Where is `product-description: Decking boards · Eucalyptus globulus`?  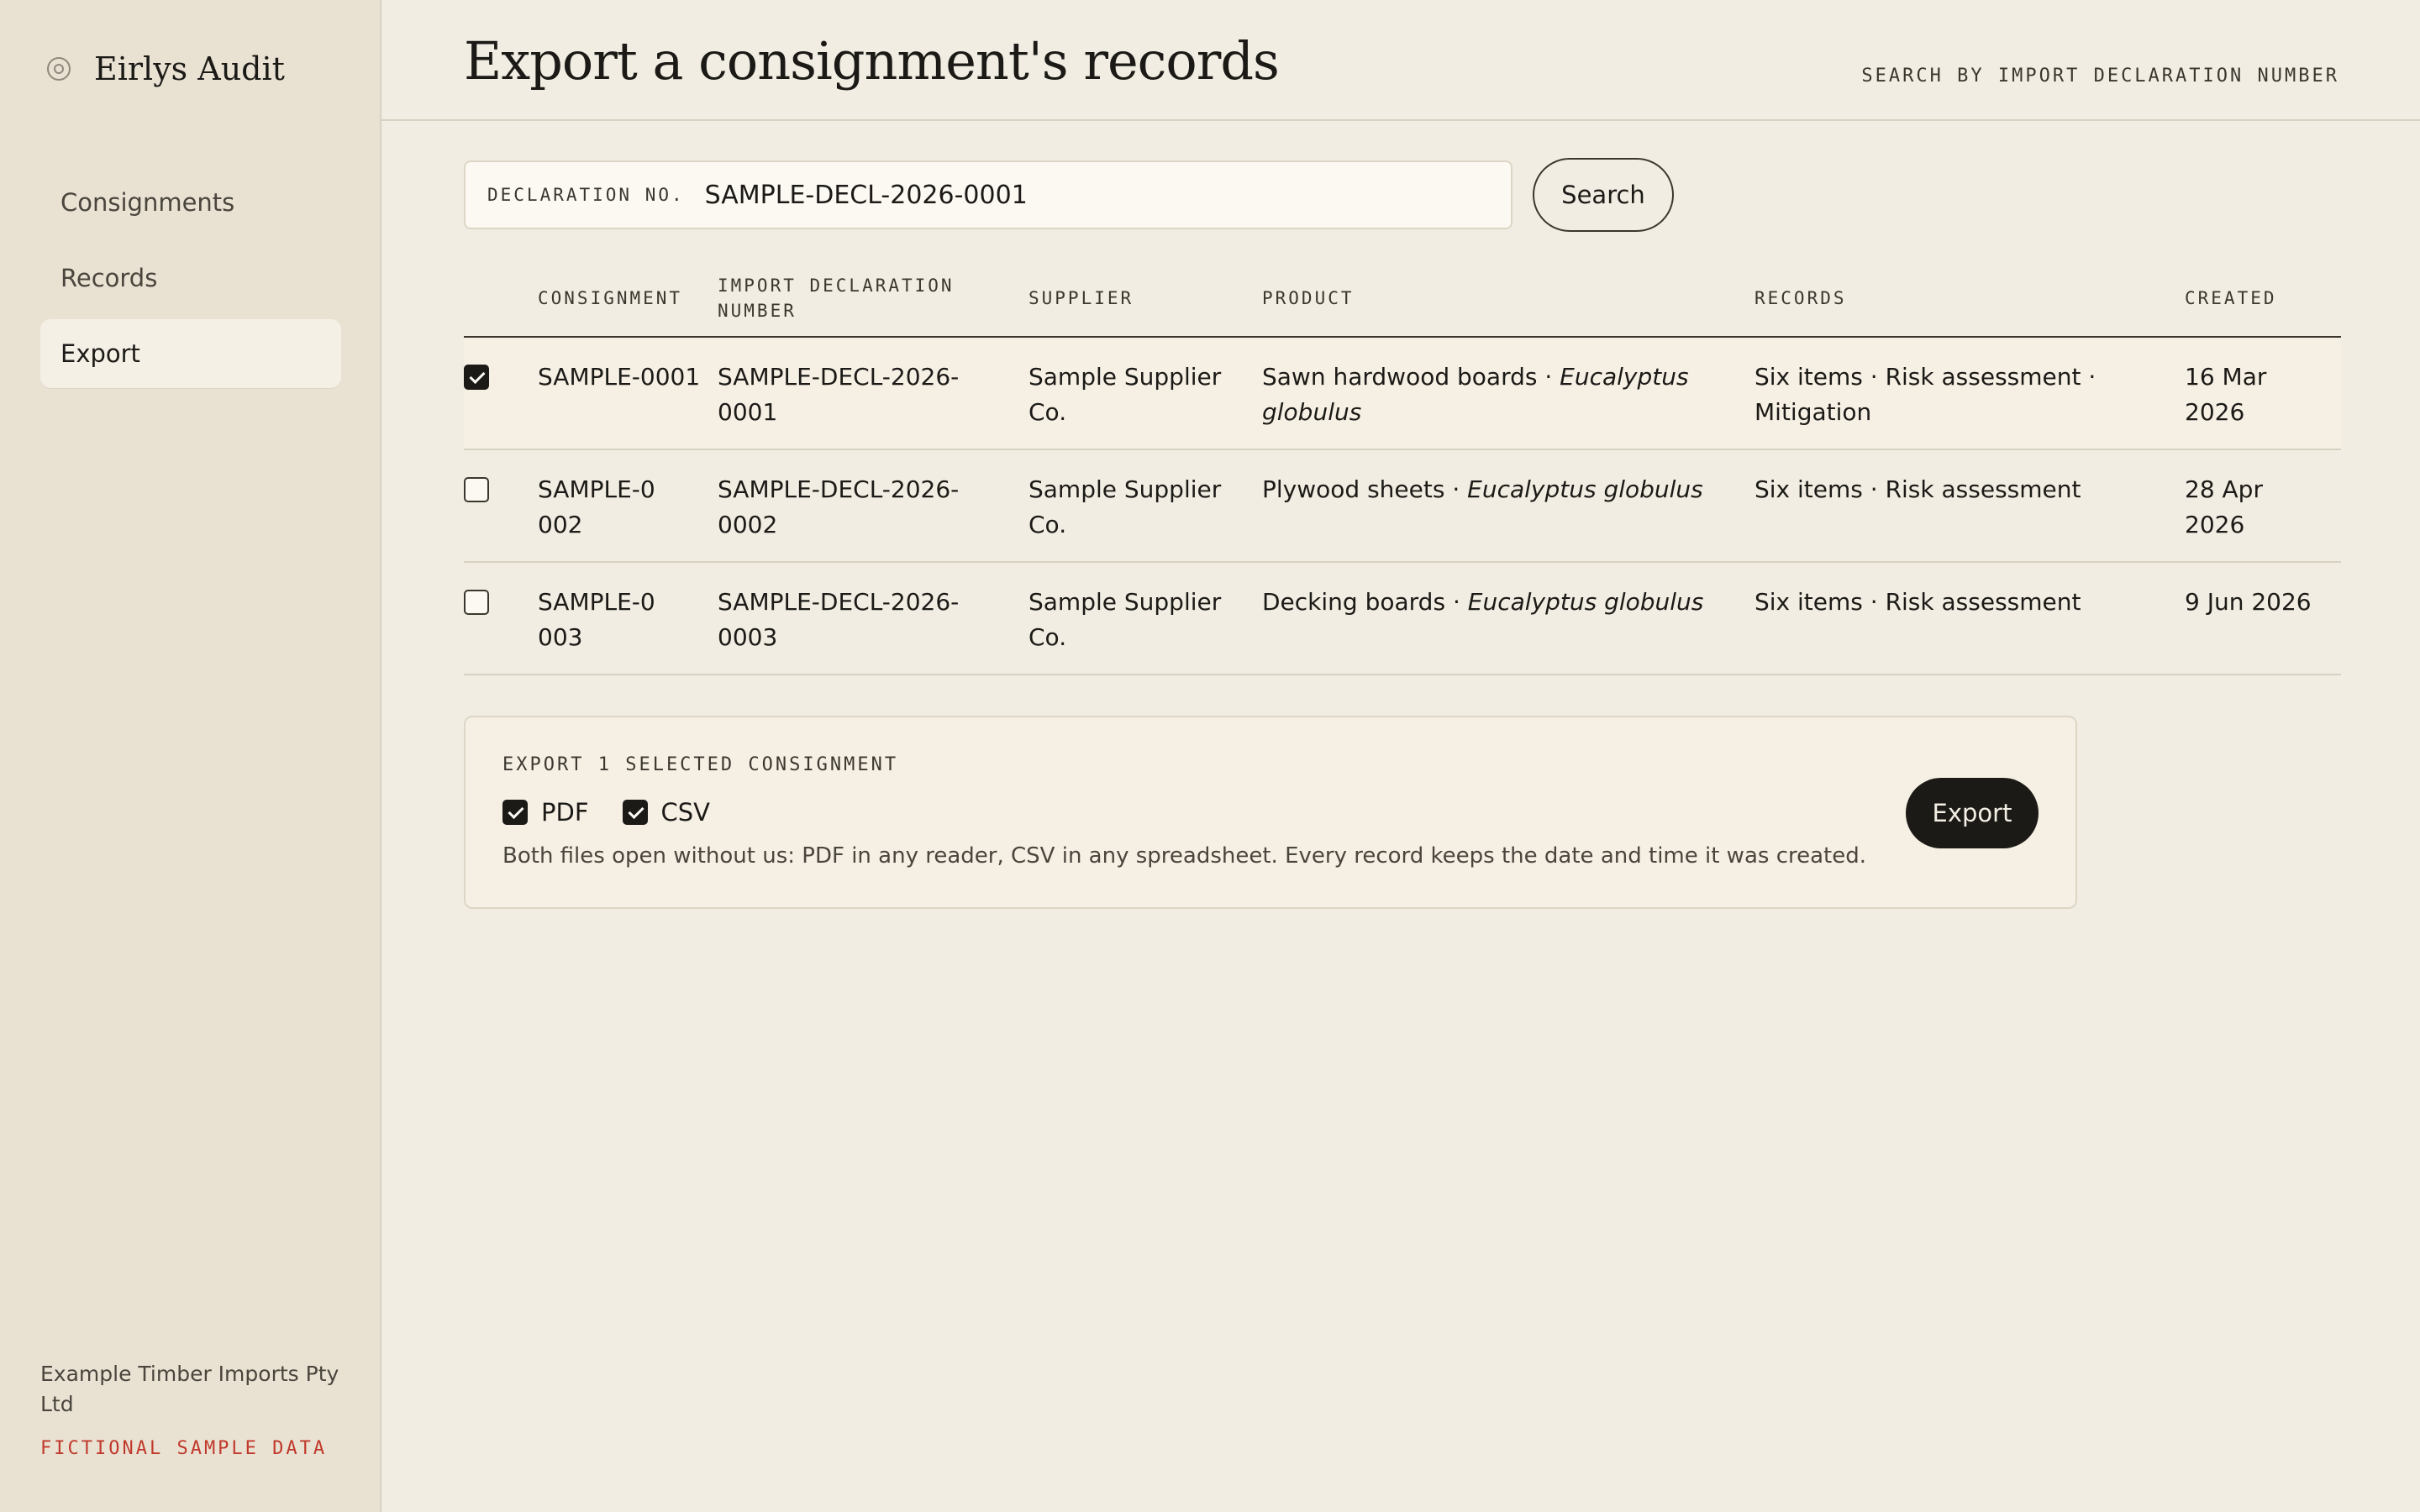 product-description: Decking boards · Eucalyptus globulus is located at coordinates (1508, 629).